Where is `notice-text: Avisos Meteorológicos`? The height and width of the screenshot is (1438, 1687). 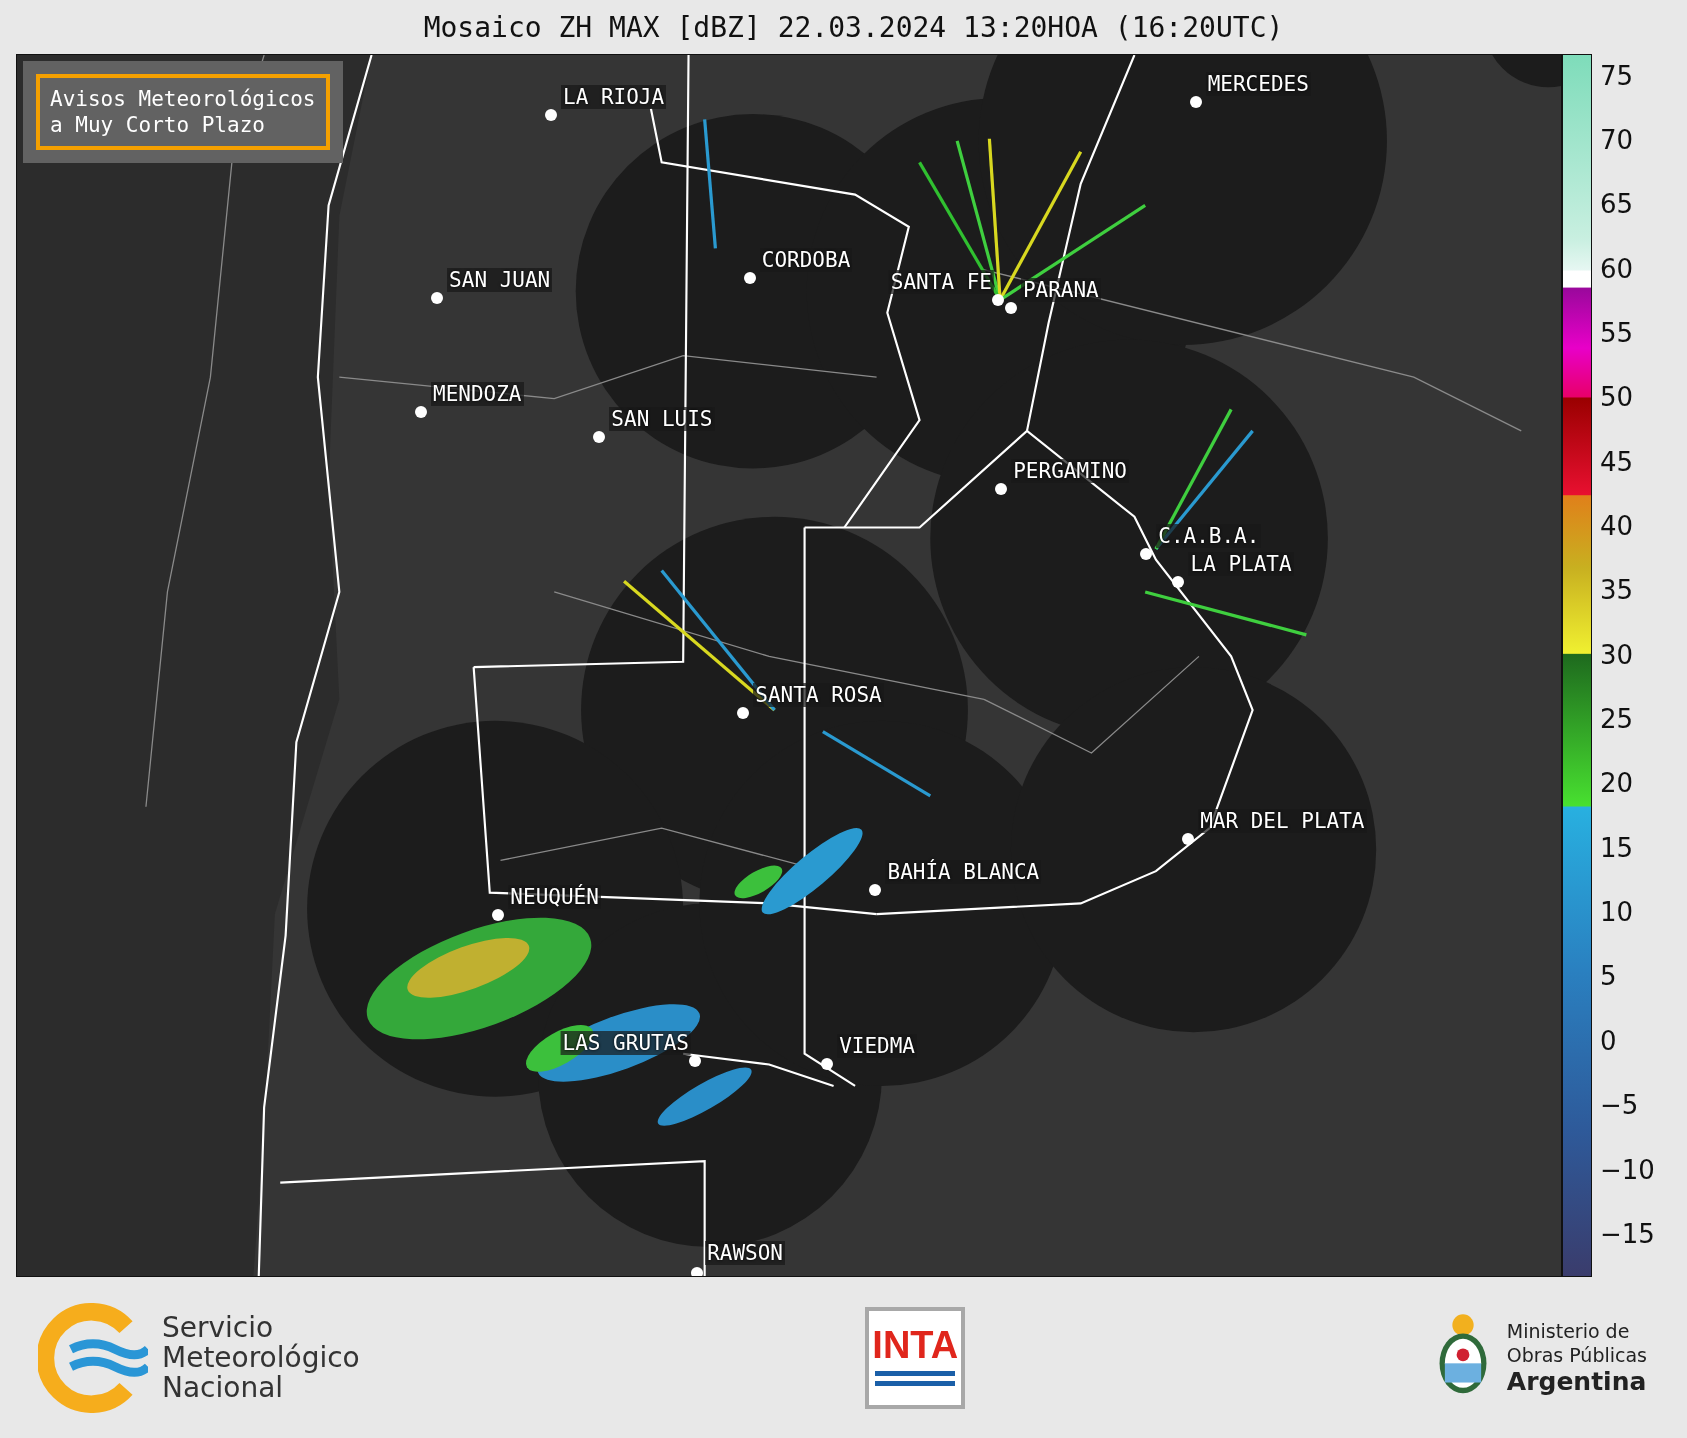 notice-text: Avisos Meteorológicos is located at coordinates (183, 99).